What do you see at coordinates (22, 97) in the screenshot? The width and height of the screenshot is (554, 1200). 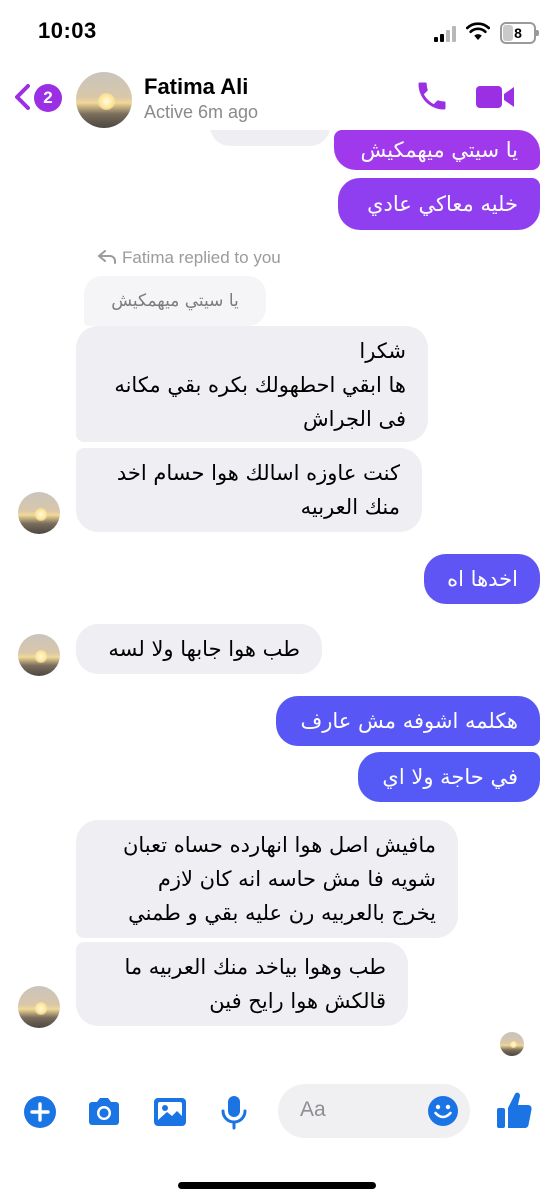 I see `back-chevron-icon` at bounding box center [22, 97].